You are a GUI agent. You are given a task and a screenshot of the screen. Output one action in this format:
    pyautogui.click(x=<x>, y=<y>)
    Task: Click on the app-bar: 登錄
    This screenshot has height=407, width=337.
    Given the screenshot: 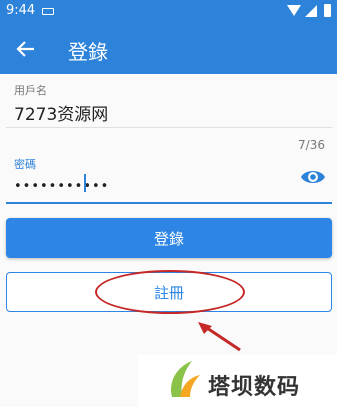 What is the action you would take?
    pyautogui.click(x=168, y=49)
    